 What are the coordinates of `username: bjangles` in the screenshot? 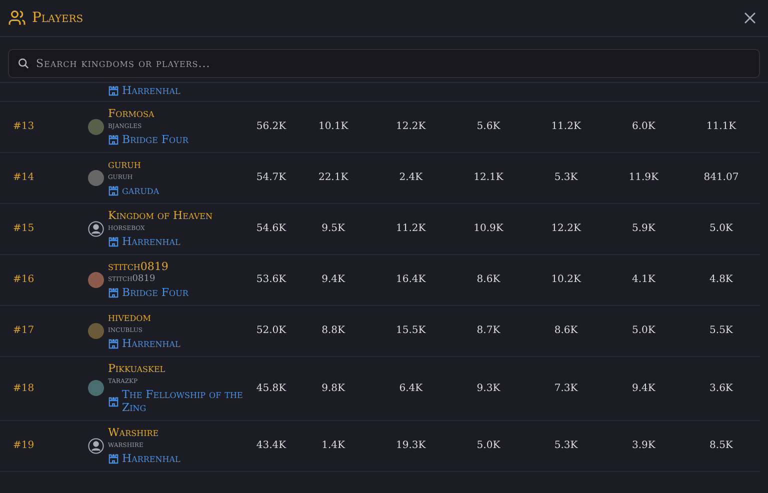 It's located at (125, 126).